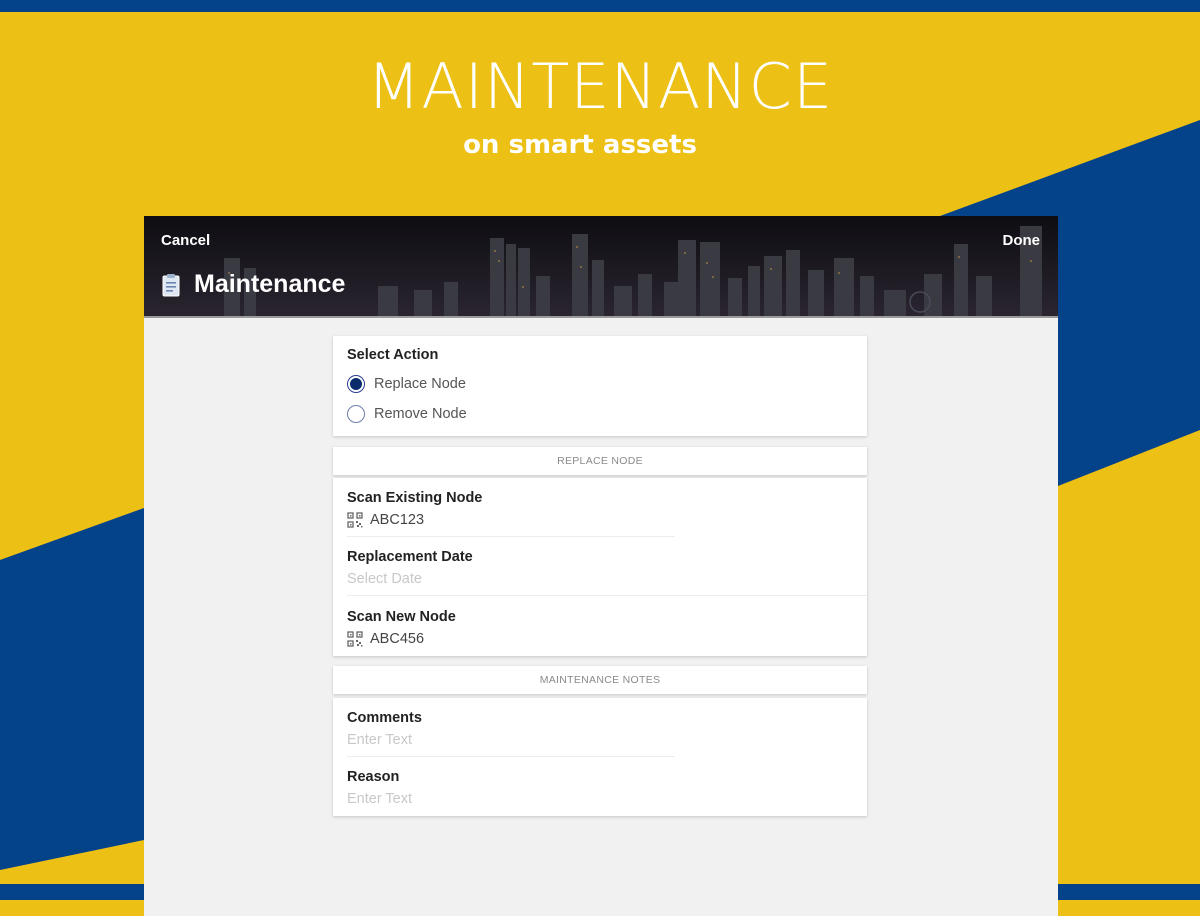  I want to click on reason-input: Enter Text, so click(379, 799).